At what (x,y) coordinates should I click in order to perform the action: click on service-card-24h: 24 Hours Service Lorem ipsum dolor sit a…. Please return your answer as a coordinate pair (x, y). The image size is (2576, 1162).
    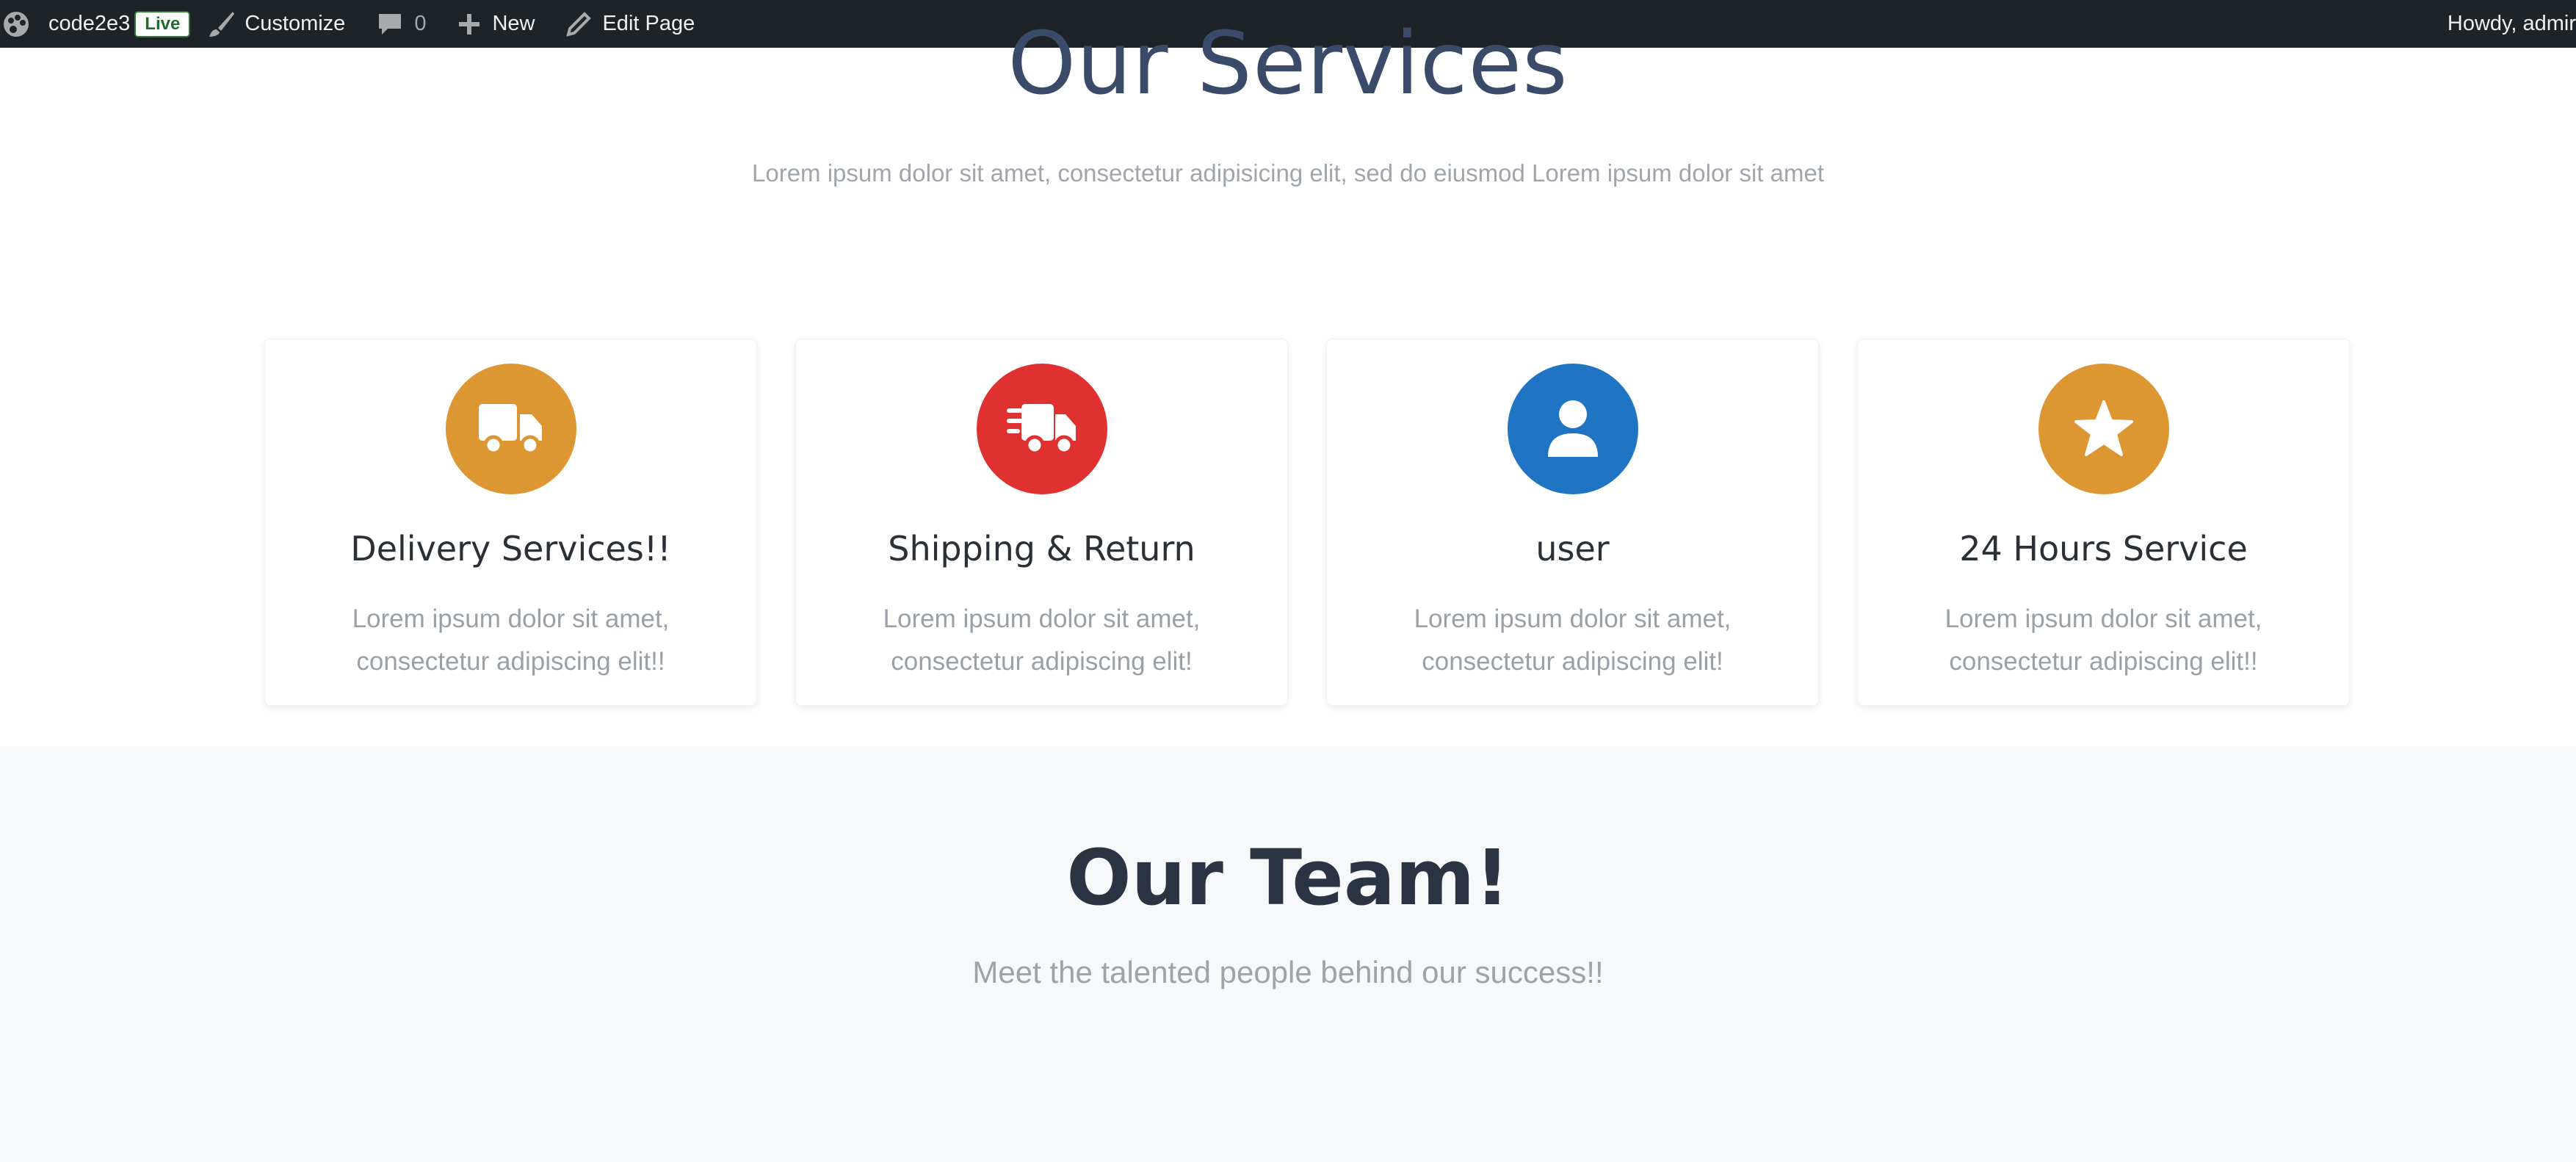
    Looking at the image, I should click on (2103, 523).